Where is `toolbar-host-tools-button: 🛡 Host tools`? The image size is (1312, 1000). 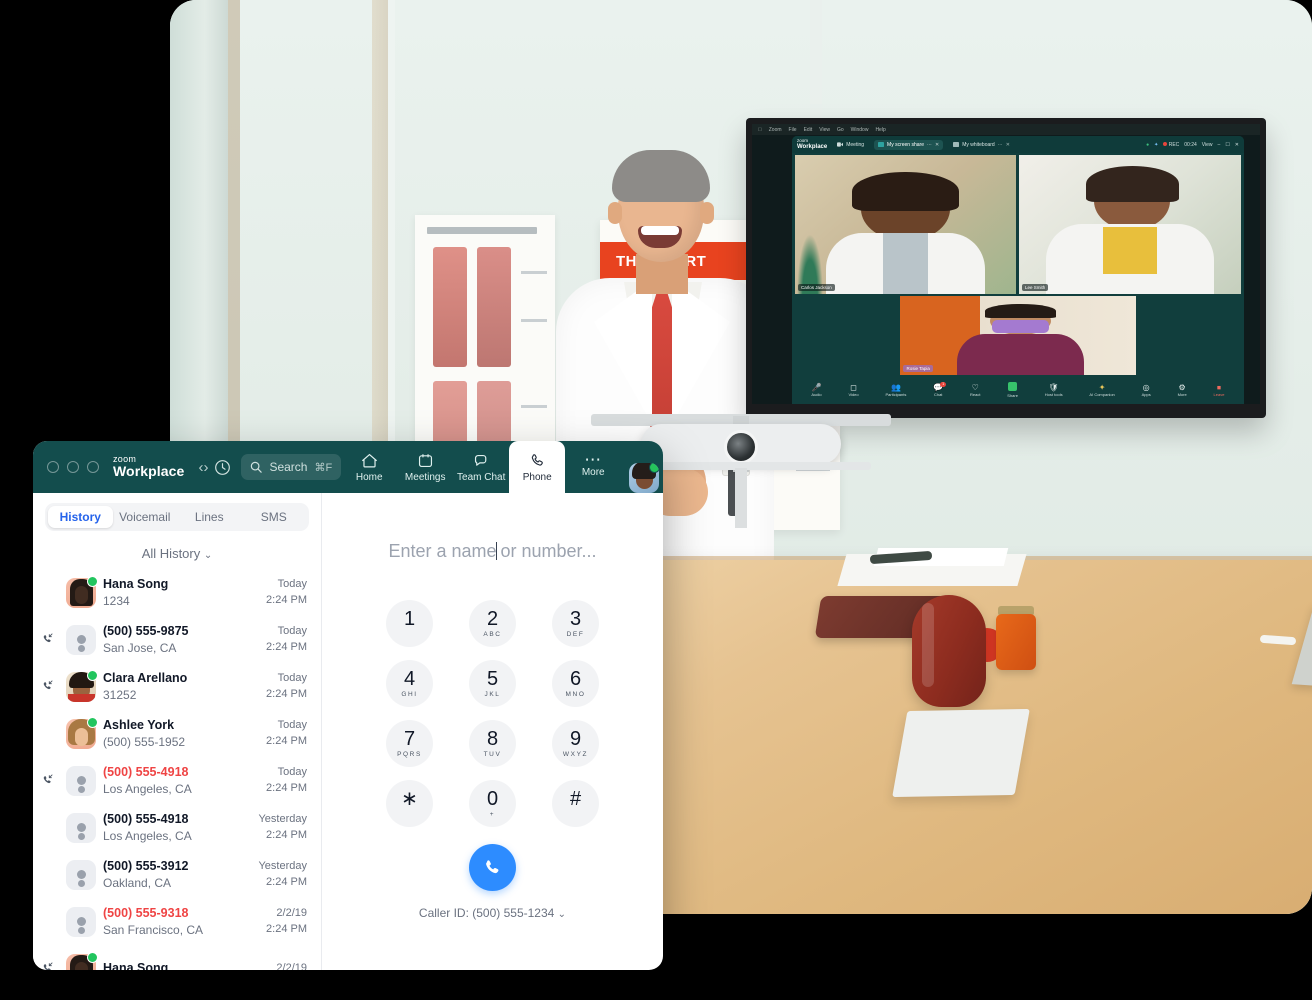 toolbar-host-tools-button: 🛡 Host tools is located at coordinates (1054, 390).